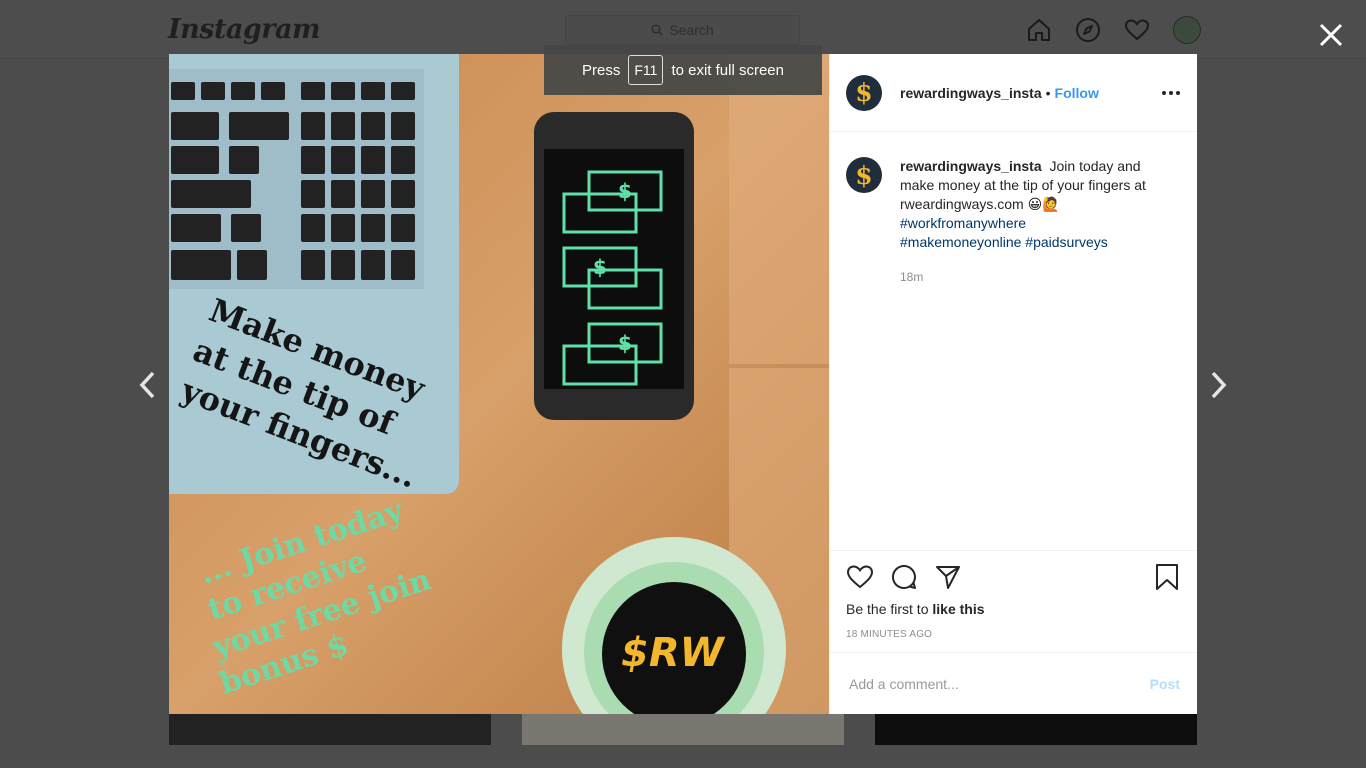 This screenshot has width=1366, height=768. I want to click on profile-avatar, so click(1187, 30).